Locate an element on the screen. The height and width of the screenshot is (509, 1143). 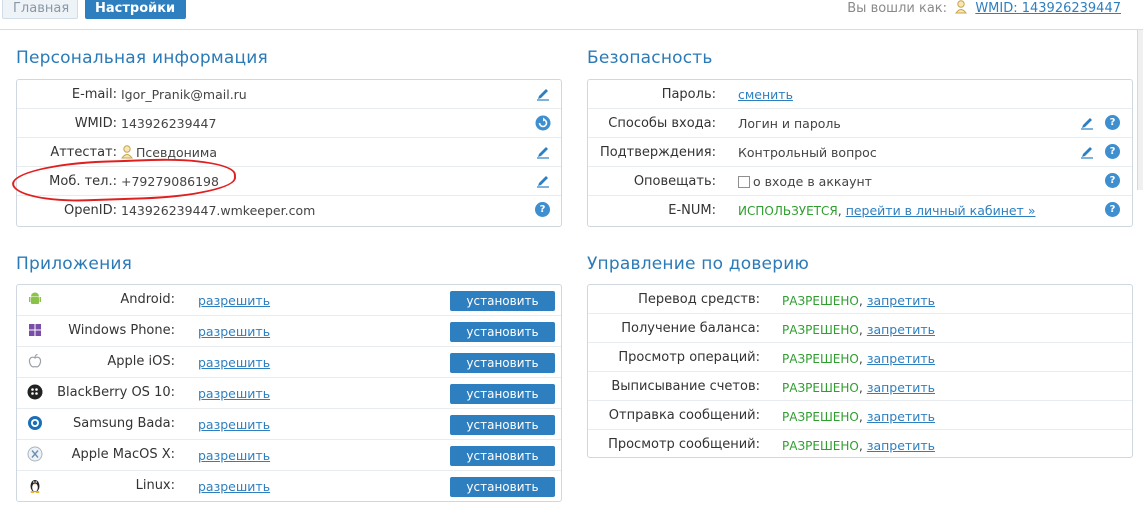
scrollbar is located at coordinates (1140, 110).